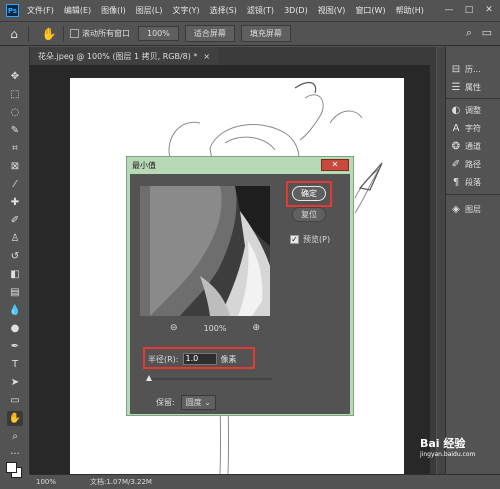 Image resolution: width=500 pixels, height=489 pixels. Describe the element at coordinates (15, 94) in the screenshot. I see `marquee-tool-icon: ⬚` at that location.